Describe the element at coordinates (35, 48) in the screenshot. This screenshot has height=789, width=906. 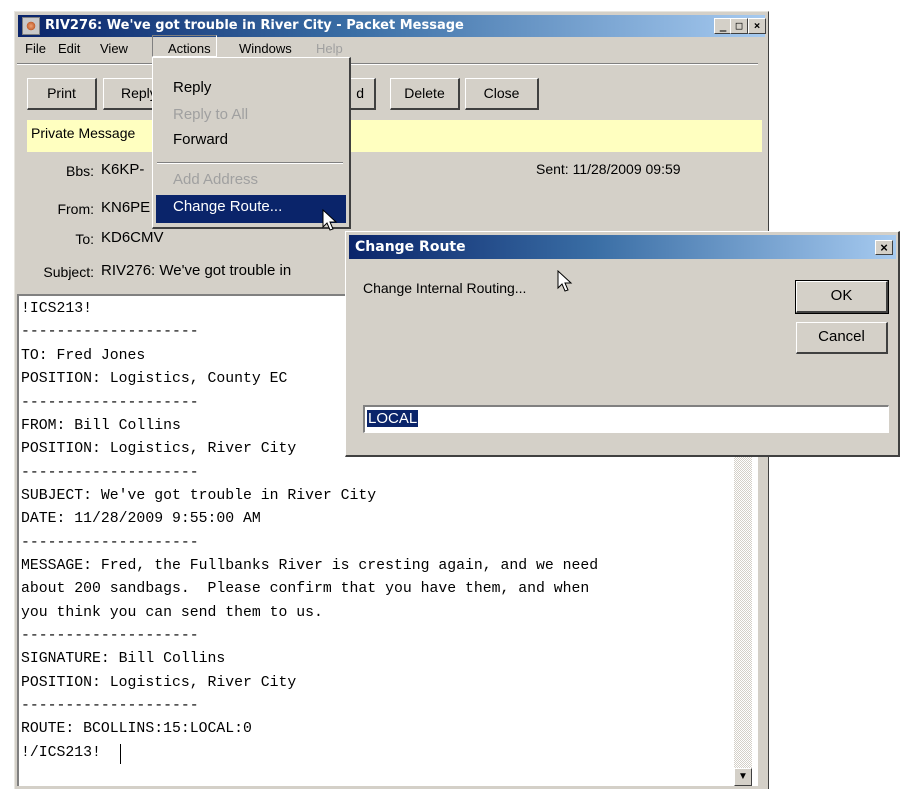
I see `menu-file: File` at that location.